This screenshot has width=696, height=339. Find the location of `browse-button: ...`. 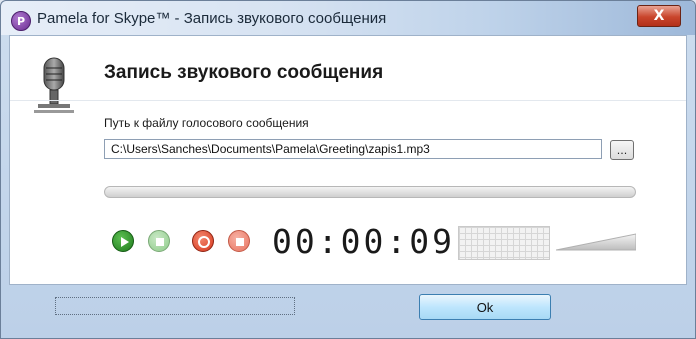

browse-button: ... is located at coordinates (622, 150).